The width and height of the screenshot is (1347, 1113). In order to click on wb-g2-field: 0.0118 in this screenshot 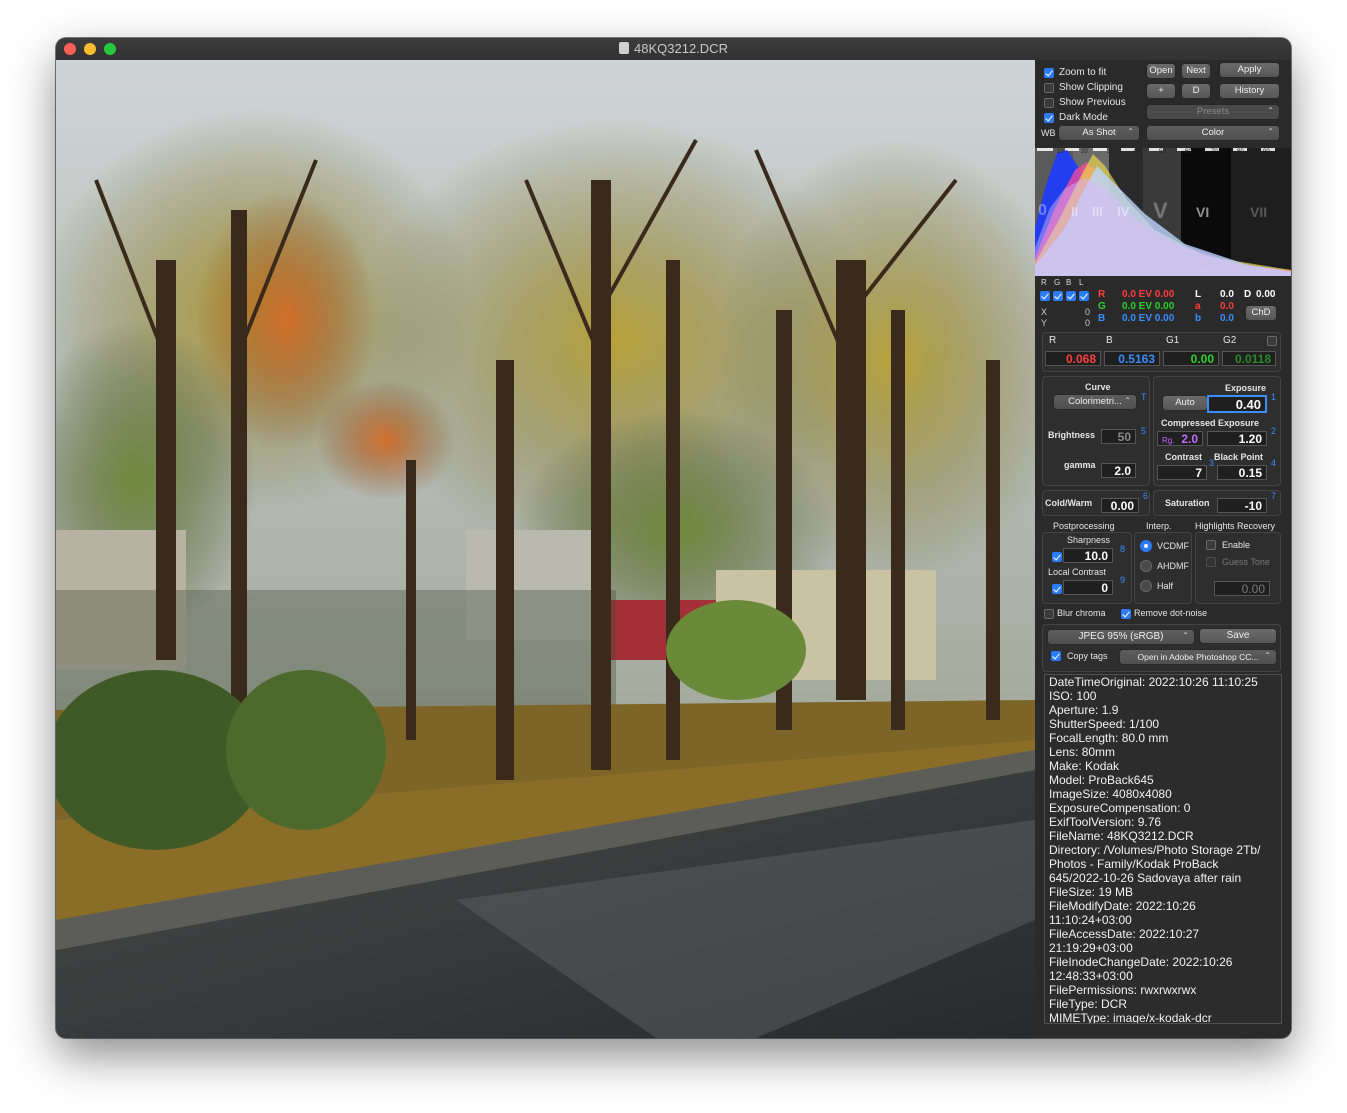, I will do `click(1249, 358)`.